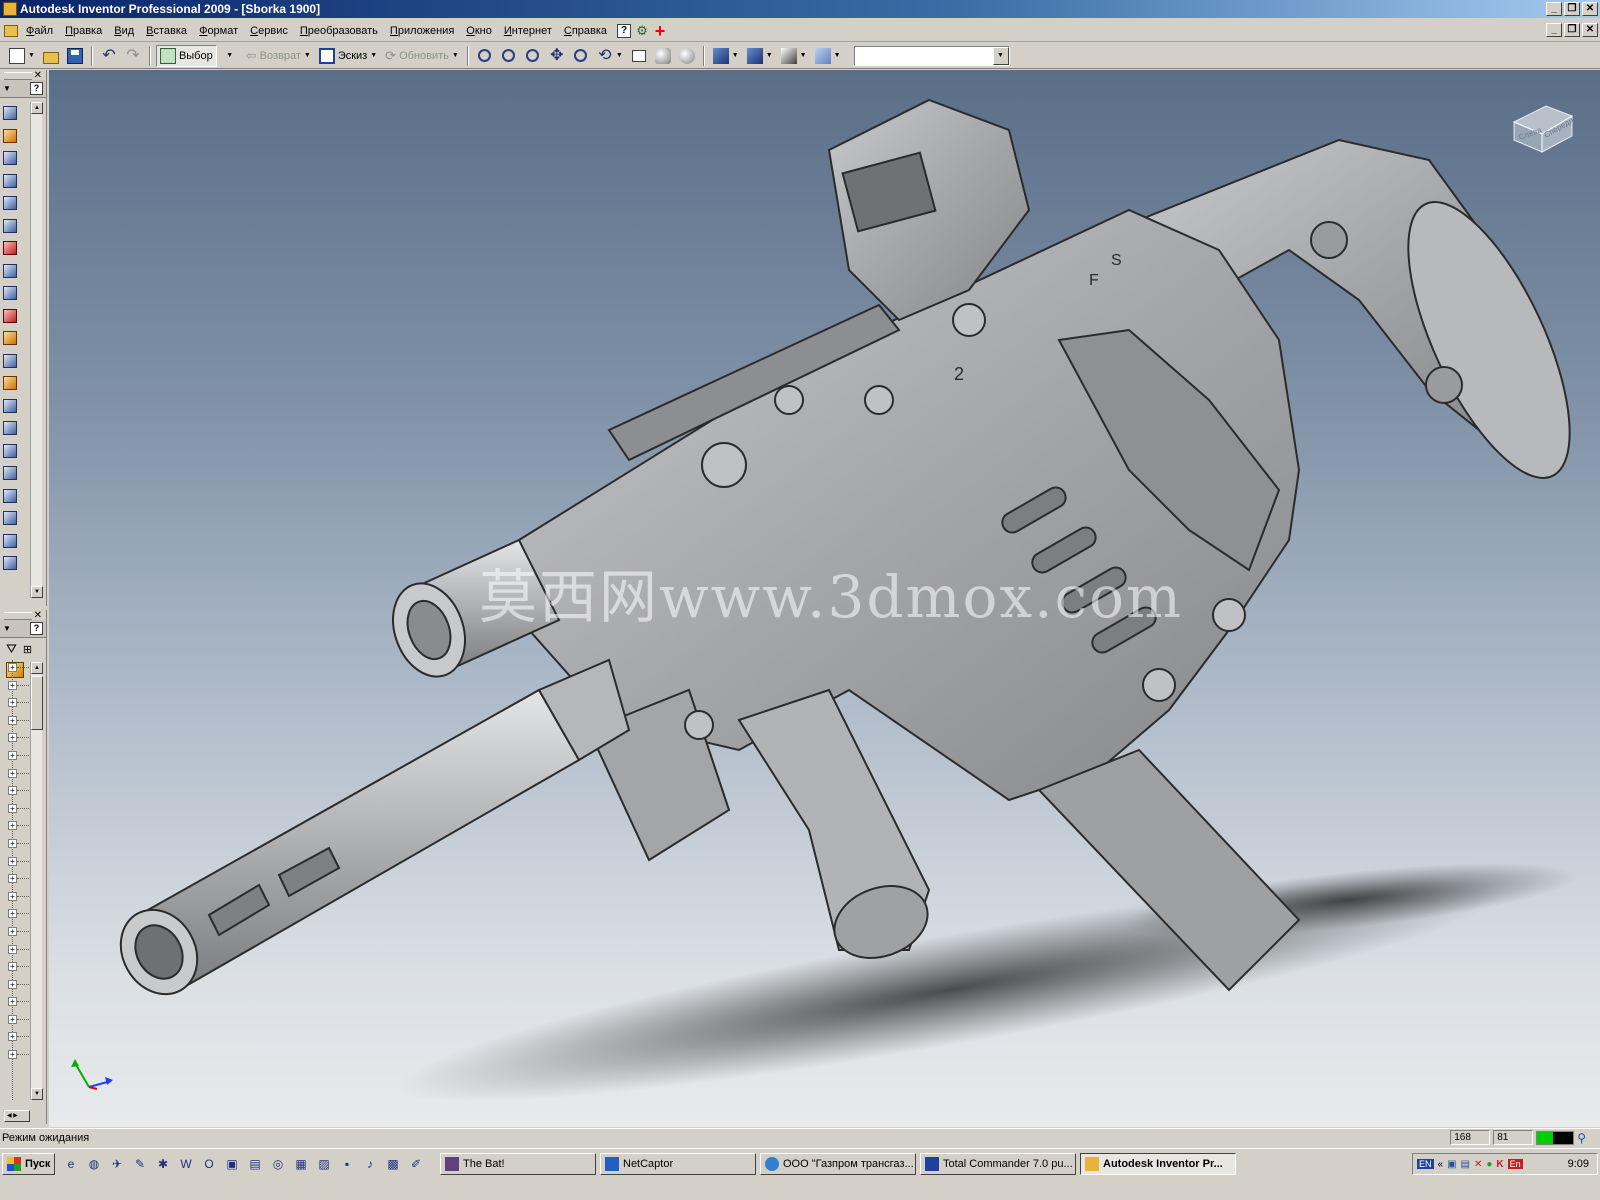 This screenshot has height=1200, width=1600. What do you see at coordinates (109, 56) in the screenshot?
I see `undo-button: ↶` at bounding box center [109, 56].